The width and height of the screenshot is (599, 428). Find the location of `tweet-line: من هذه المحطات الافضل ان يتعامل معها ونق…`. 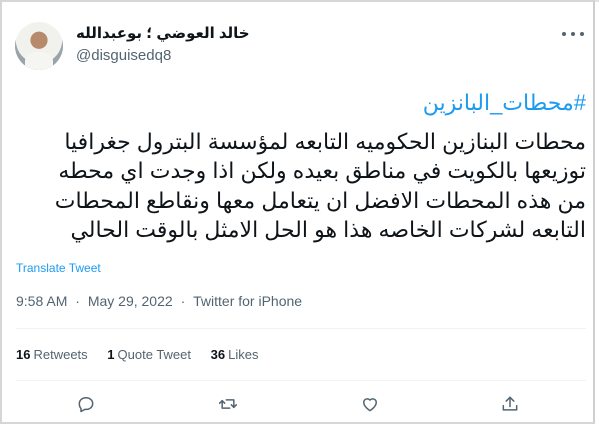

tweet-line: من هذه المحطات الافضل ان يتعامل معها ونق… is located at coordinates (320, 200).